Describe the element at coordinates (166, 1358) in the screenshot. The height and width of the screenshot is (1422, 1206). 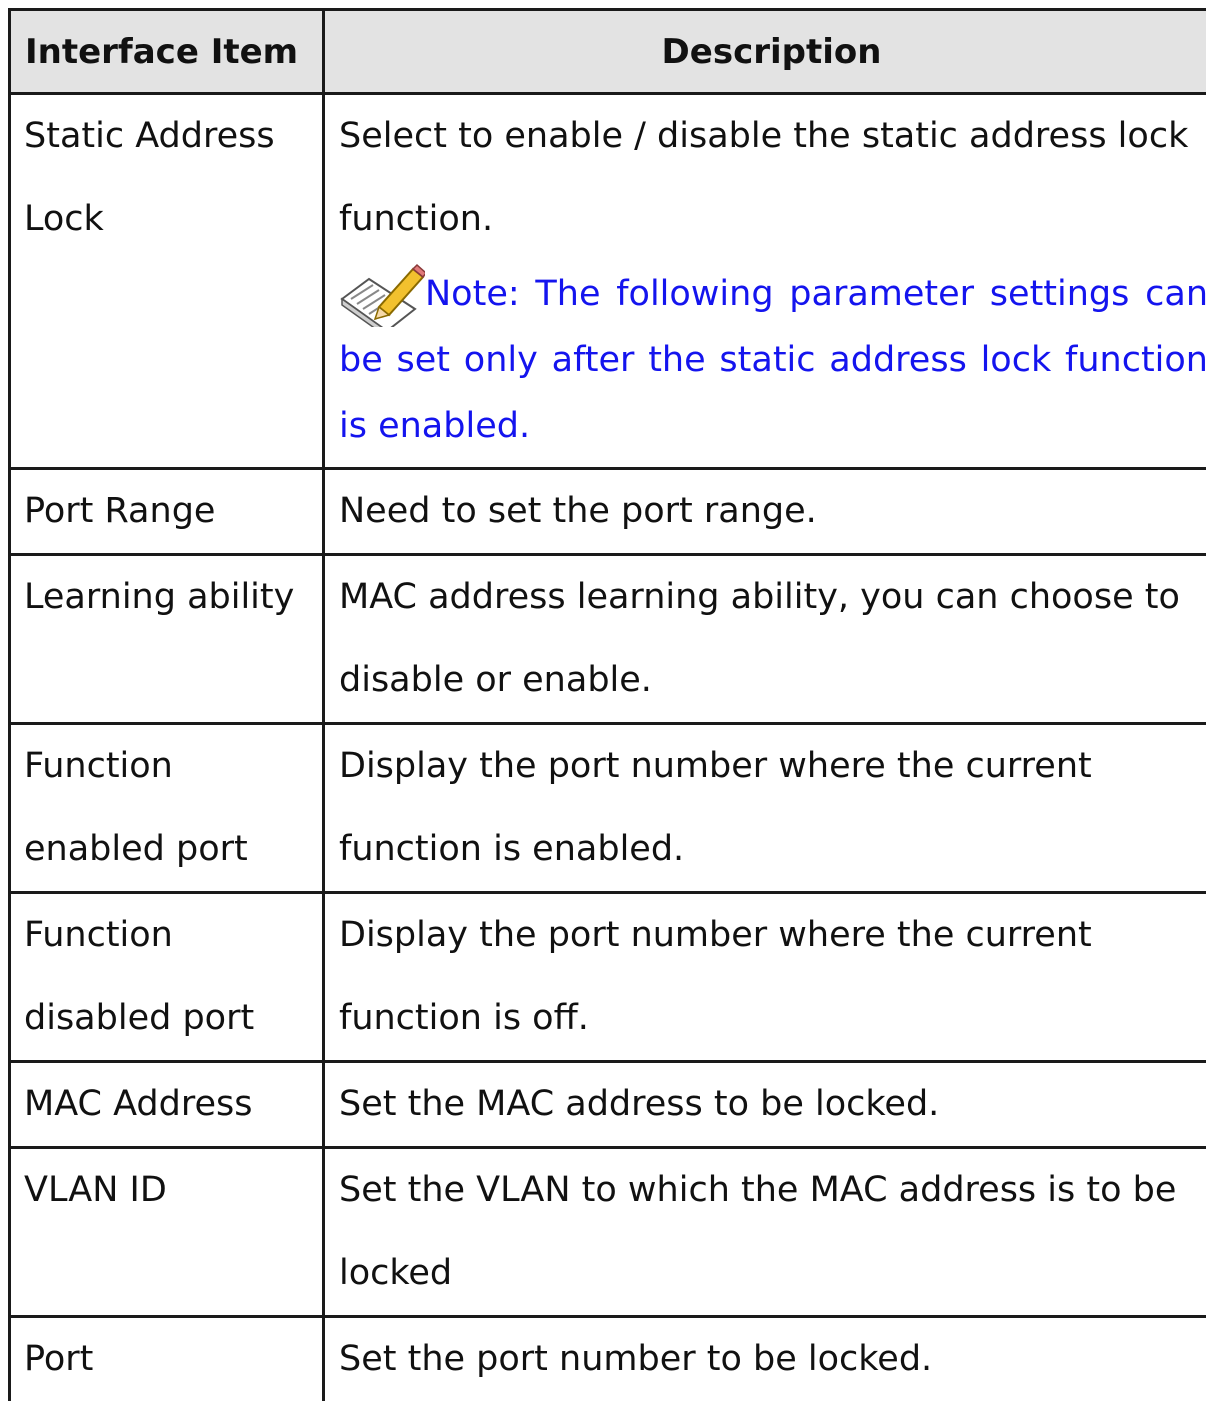
I see `row-item: Port` at that location.